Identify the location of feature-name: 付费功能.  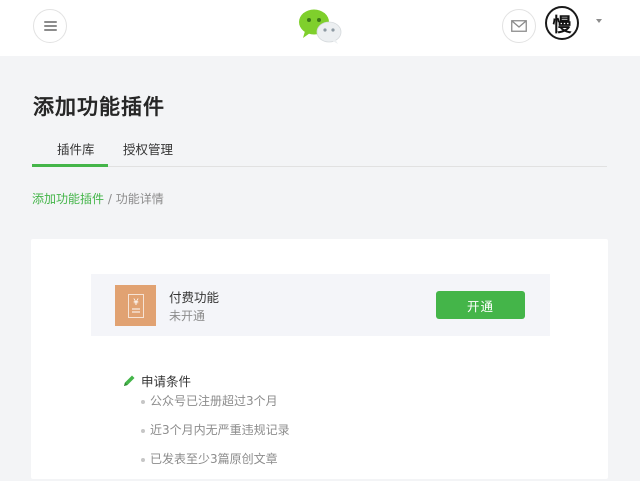
(194, 297).